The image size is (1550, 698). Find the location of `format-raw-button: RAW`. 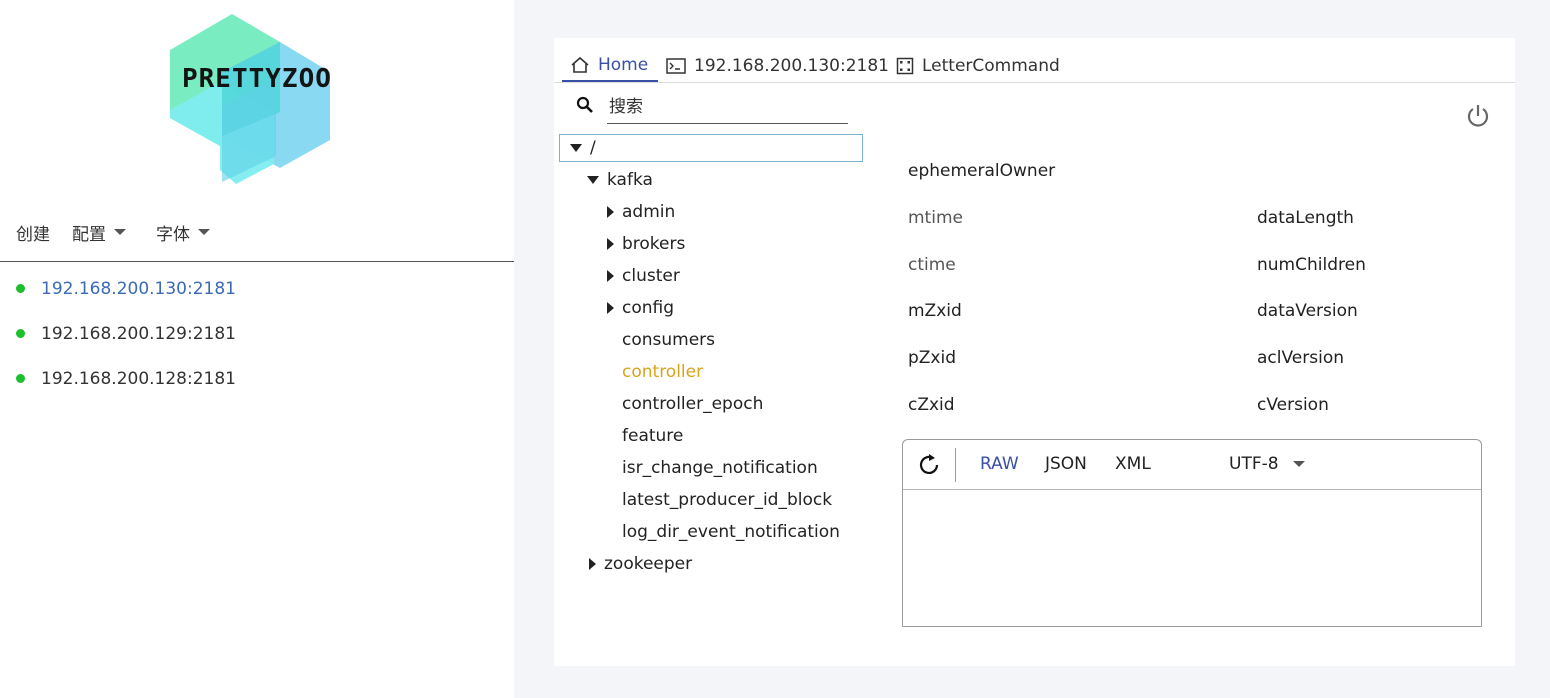

format-raw-button: RAW is located at coordinates (999, 464).